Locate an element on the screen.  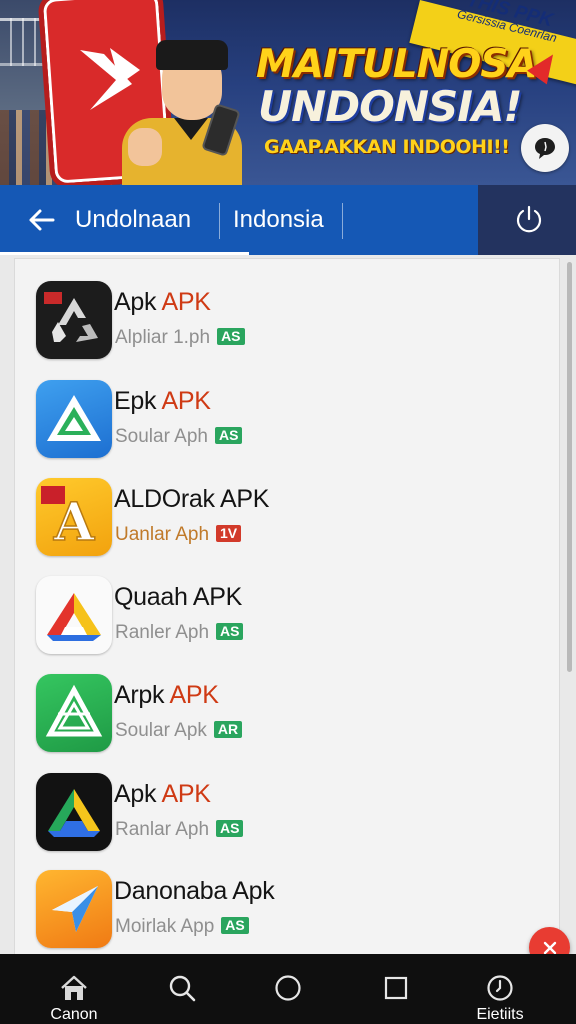
app-name: Danonaba Apk is located at coordinates (194, 891).